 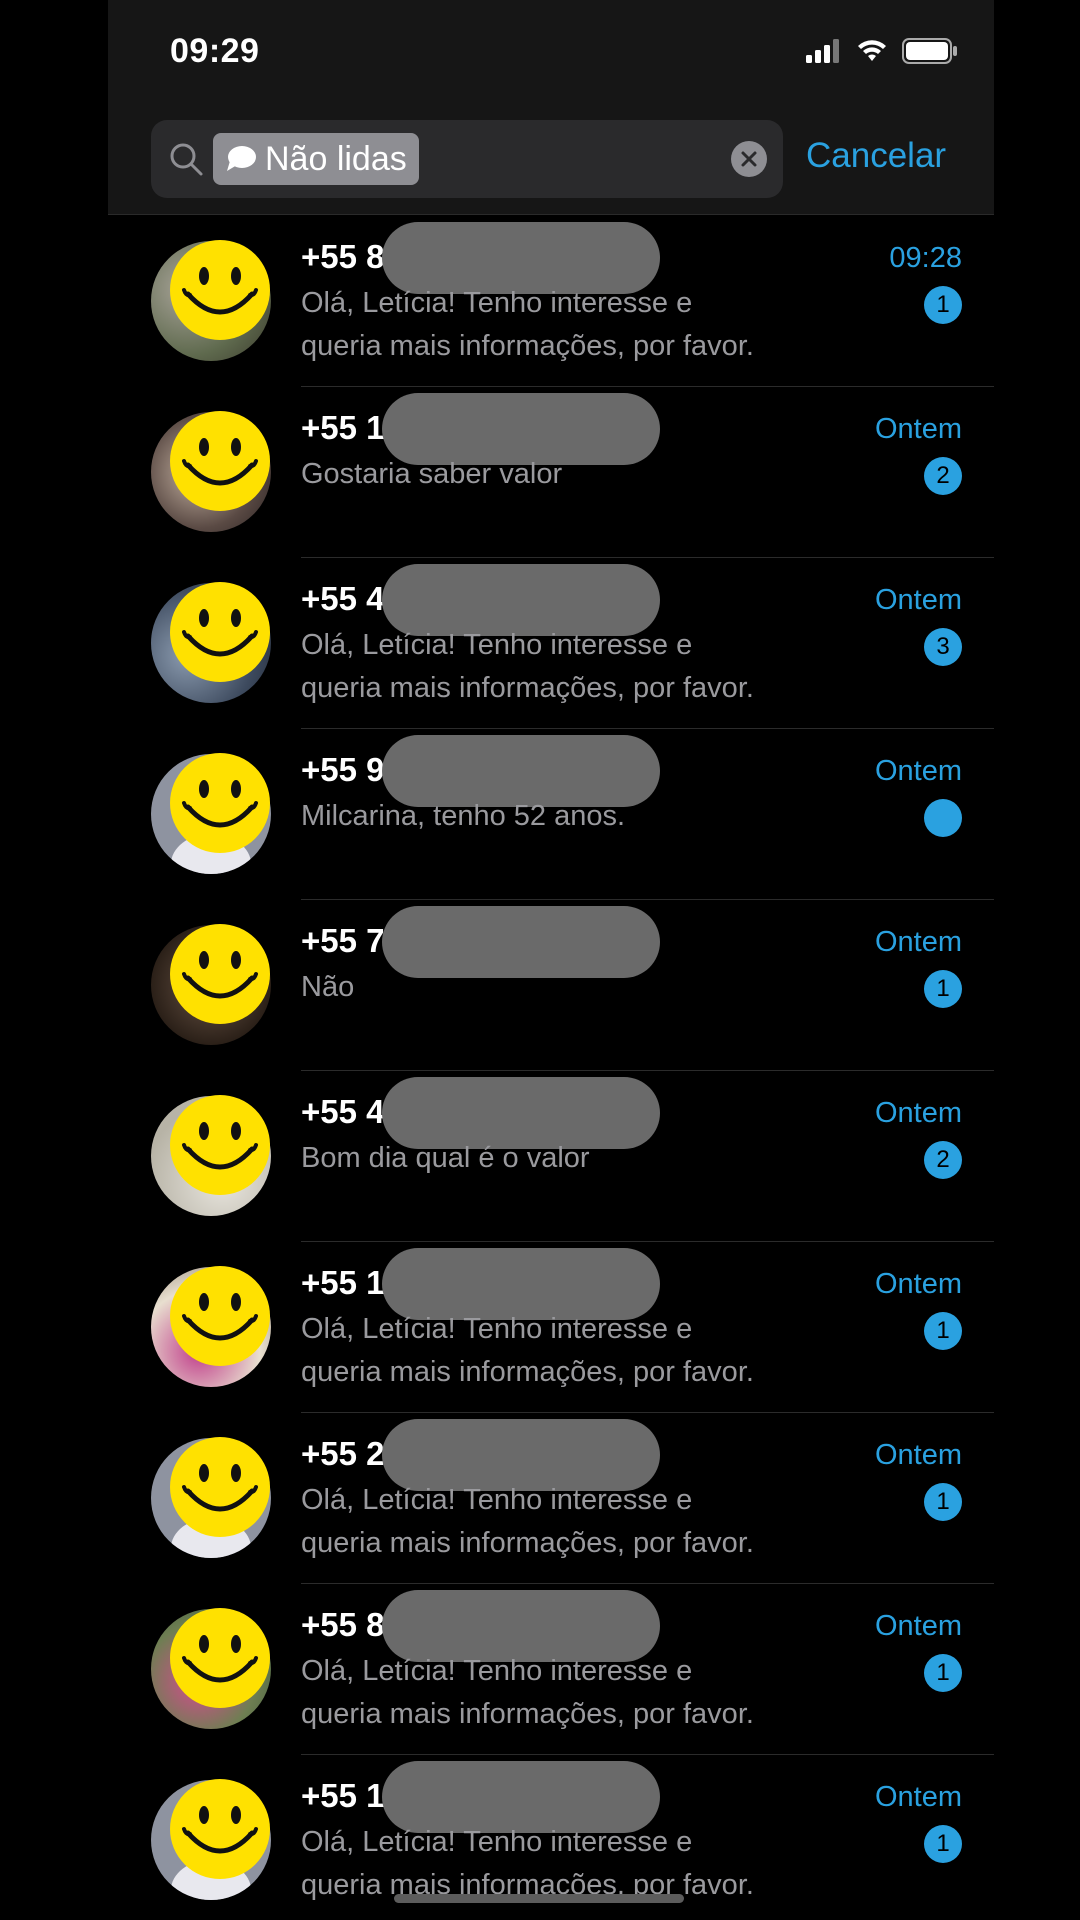 What do you see at coordinates (432, 474) in the screenshot?
I see `message-preview: Gostaria saber valor` at bounding box center [432, 474].